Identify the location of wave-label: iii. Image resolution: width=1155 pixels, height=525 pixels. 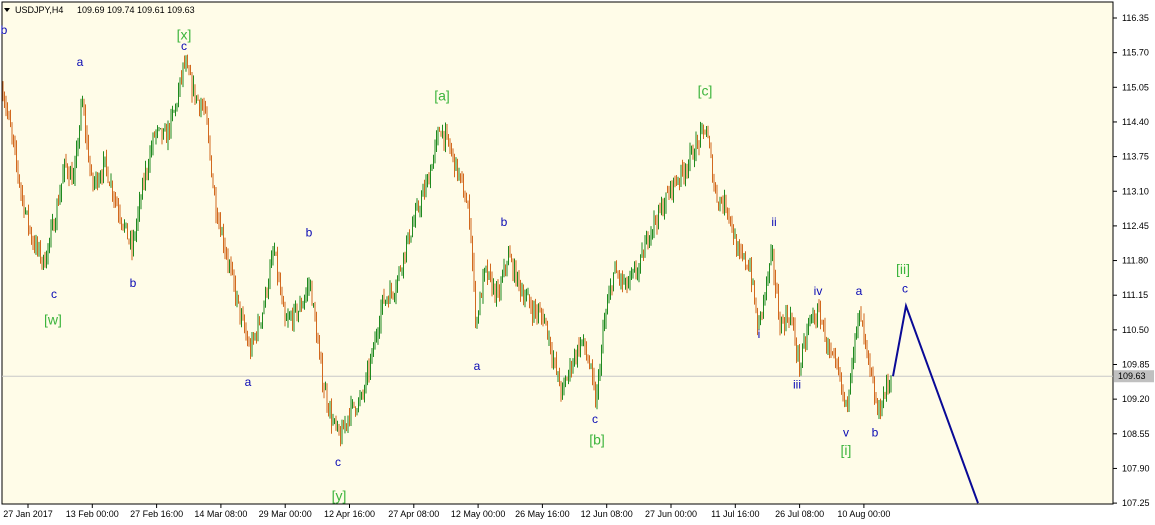
(797, 385).